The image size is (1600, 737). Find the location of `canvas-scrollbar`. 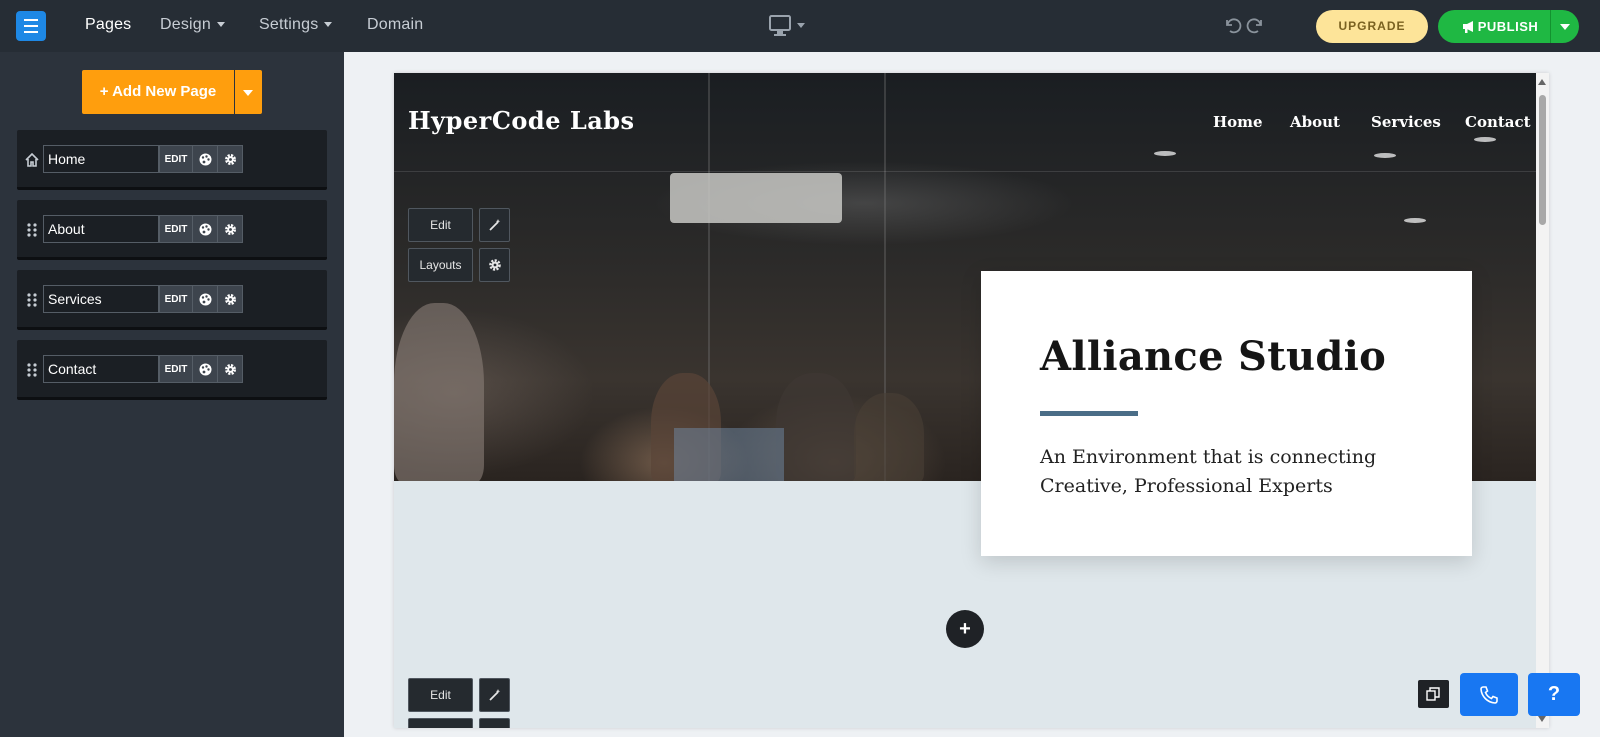

canvas-scrollbar is located at coordinates (1542, 400).